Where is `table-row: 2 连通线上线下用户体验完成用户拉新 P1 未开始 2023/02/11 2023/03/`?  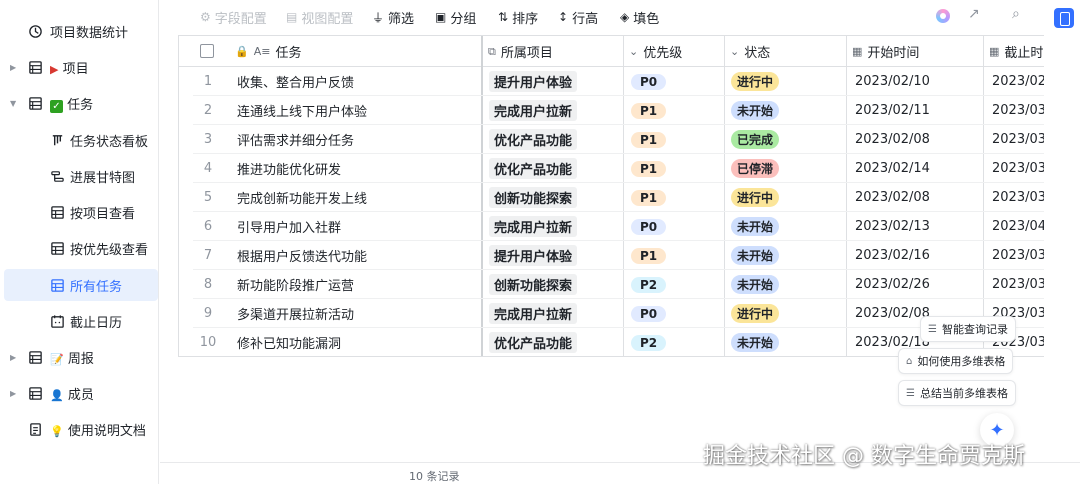
table-row: 2 连通线上线下用户体验完成用户拉新 P1 未开始 2023/02/11 2023/03/ is located at coordinates (611, 110).